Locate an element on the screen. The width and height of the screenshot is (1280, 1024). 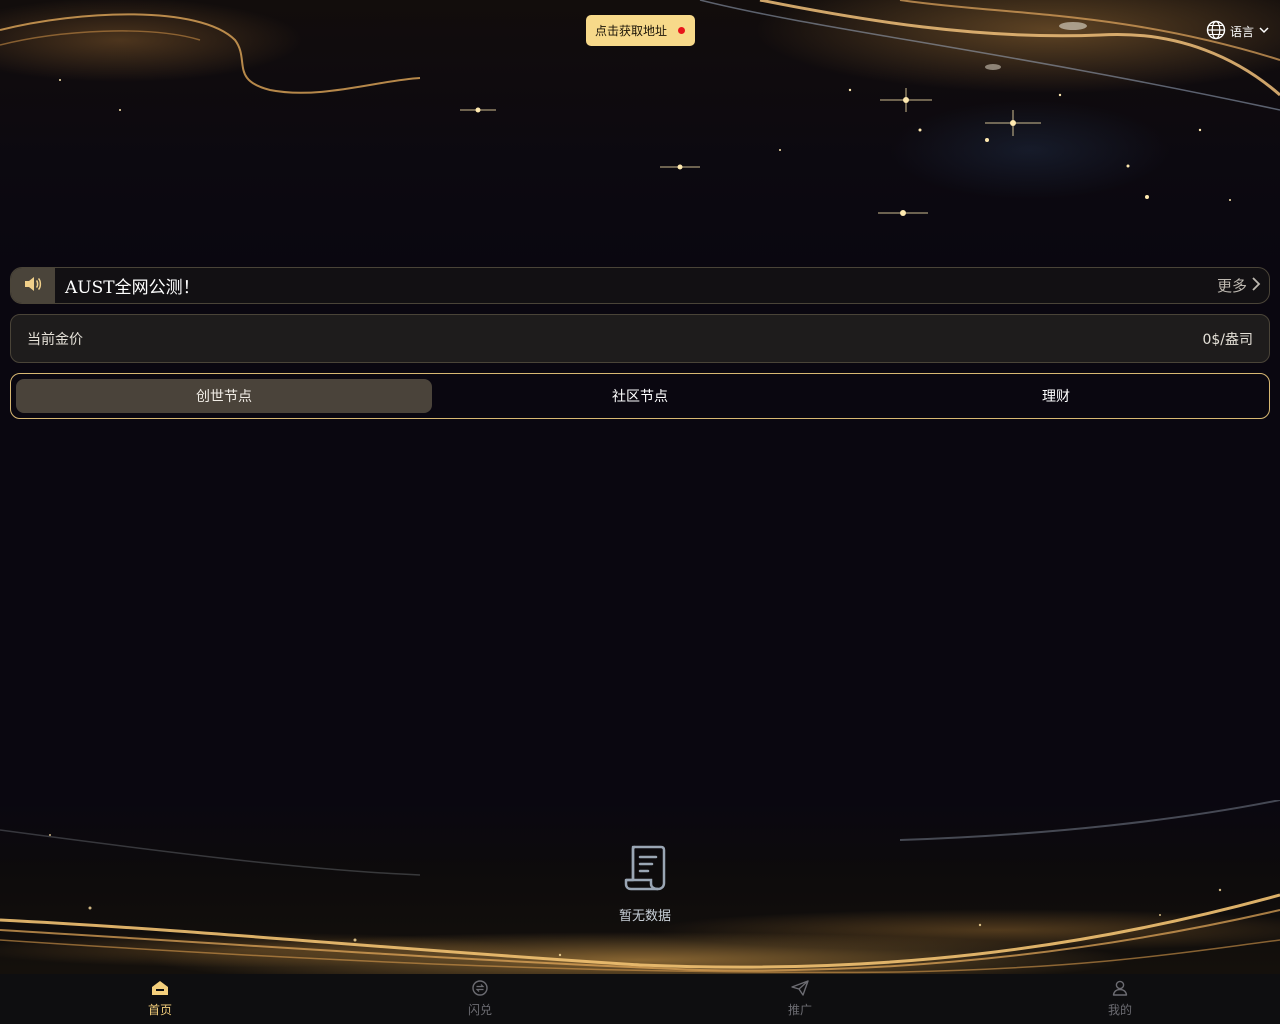
node-tabs: 创世节点 社区节点 理财 is located at coordinates (640, 396).